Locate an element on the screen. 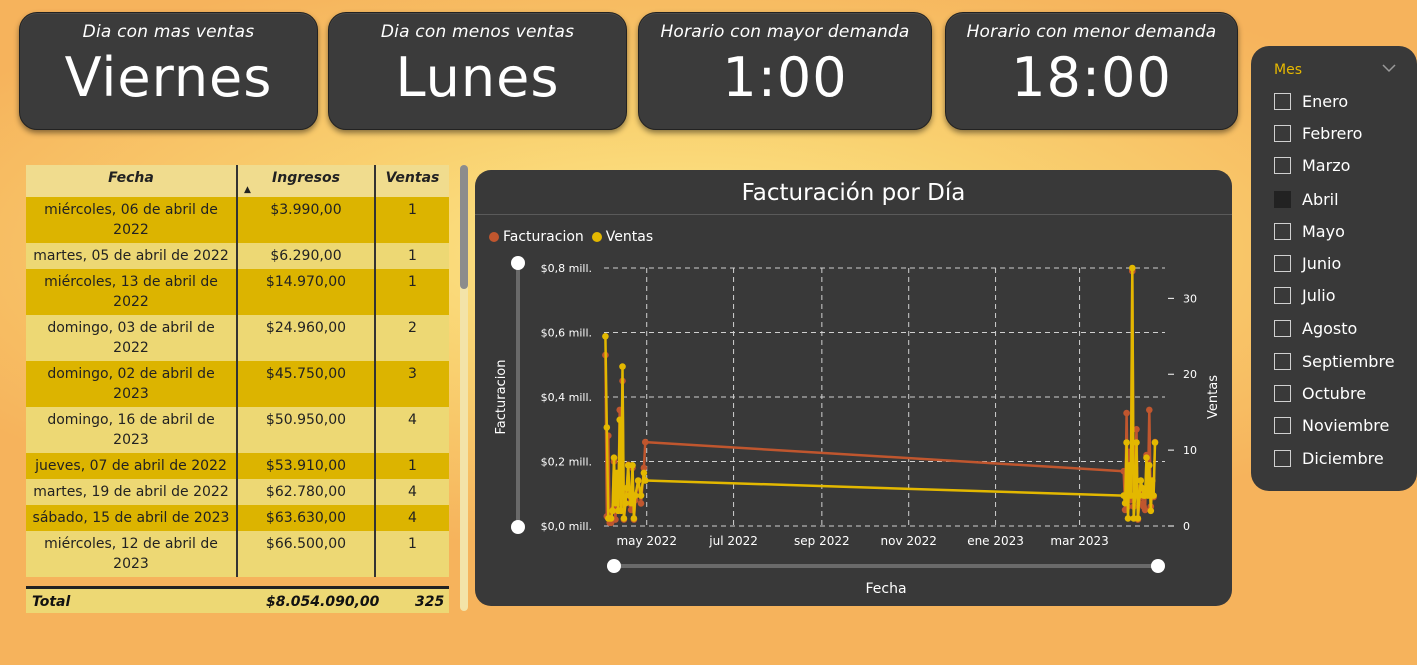 The width and height of the screenshot is (1417, 665). slicer-item-5: Junio is located at coordinates (1307, 263).